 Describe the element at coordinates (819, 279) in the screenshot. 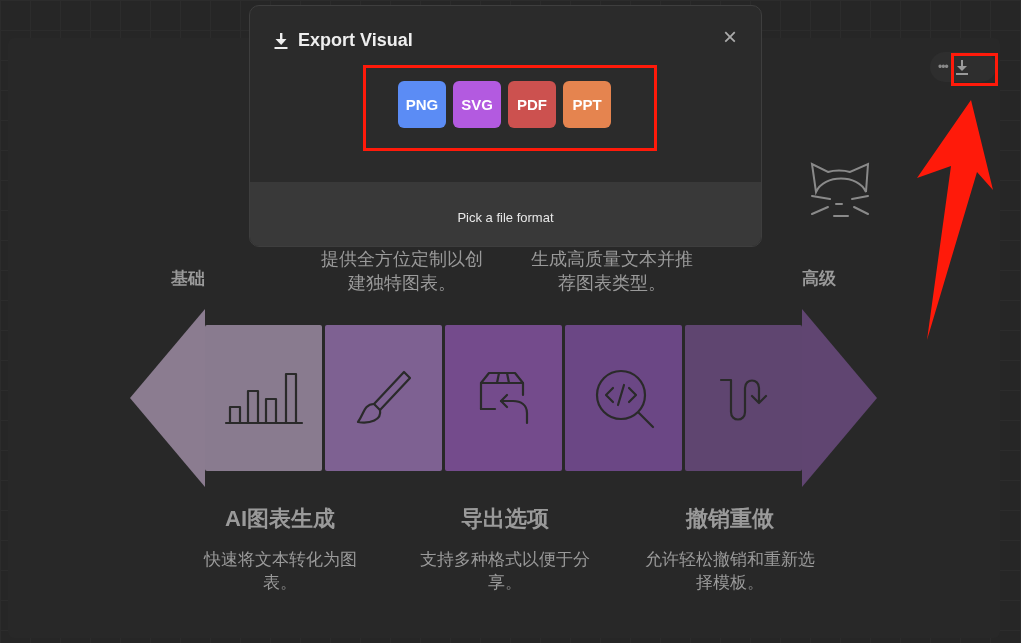

I see `level-label: 高级` at that location.